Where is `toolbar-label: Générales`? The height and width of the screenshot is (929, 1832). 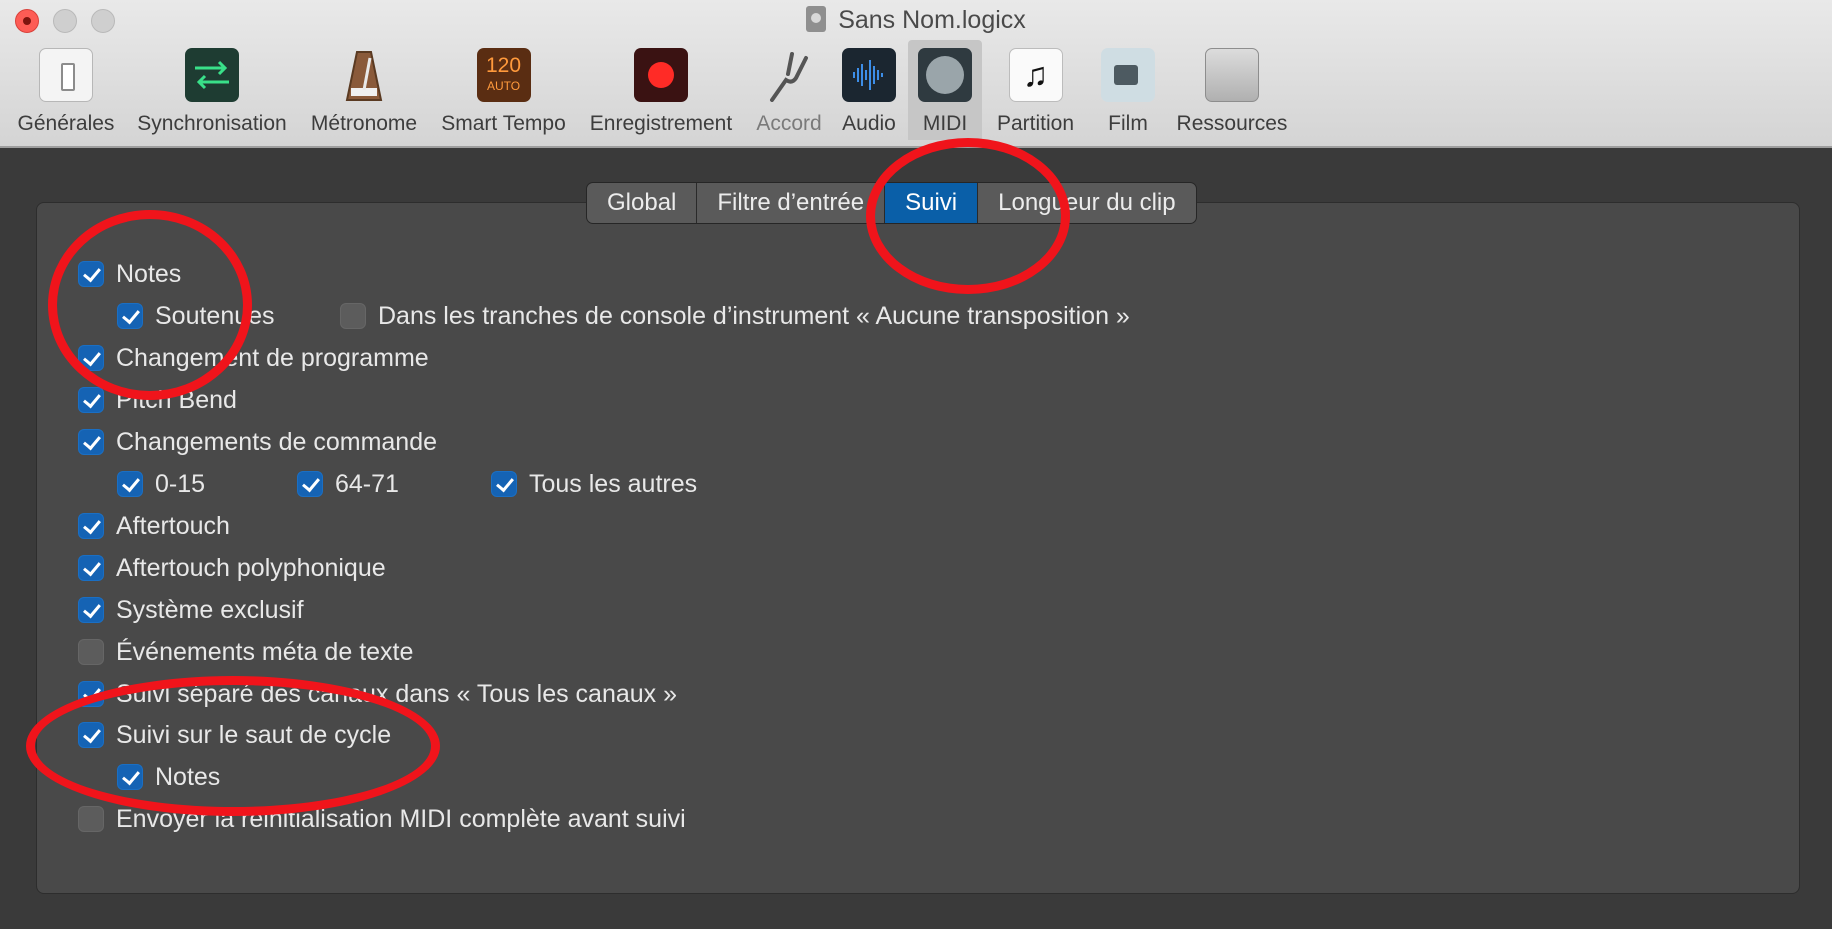
toolbar-label: Générales is located at coordinates (66, 123).